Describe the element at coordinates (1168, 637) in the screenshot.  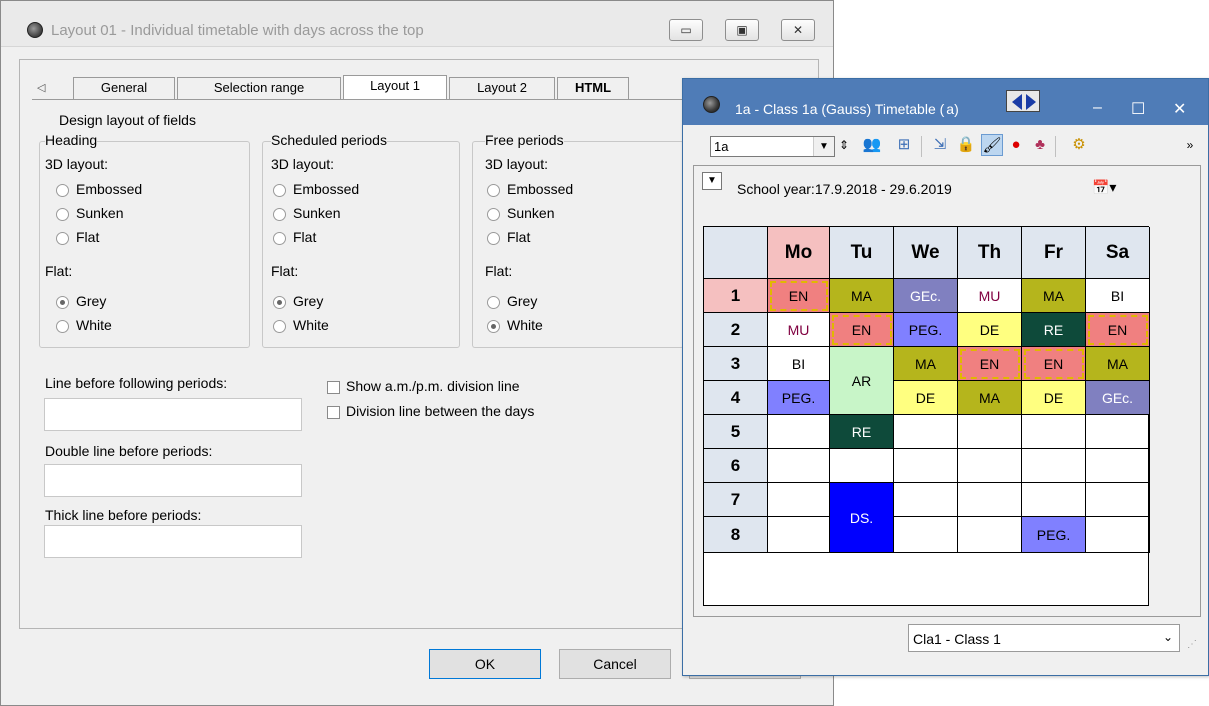
I see `chevron-down-icon: ⌄` at that location.